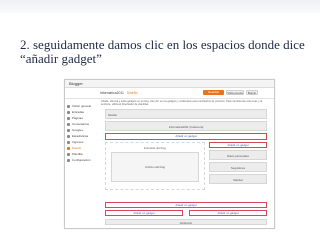 The width and height of the screenshot is (320, 240). I want to click on sidebar-item-label: Configuración, so click(81, 160).